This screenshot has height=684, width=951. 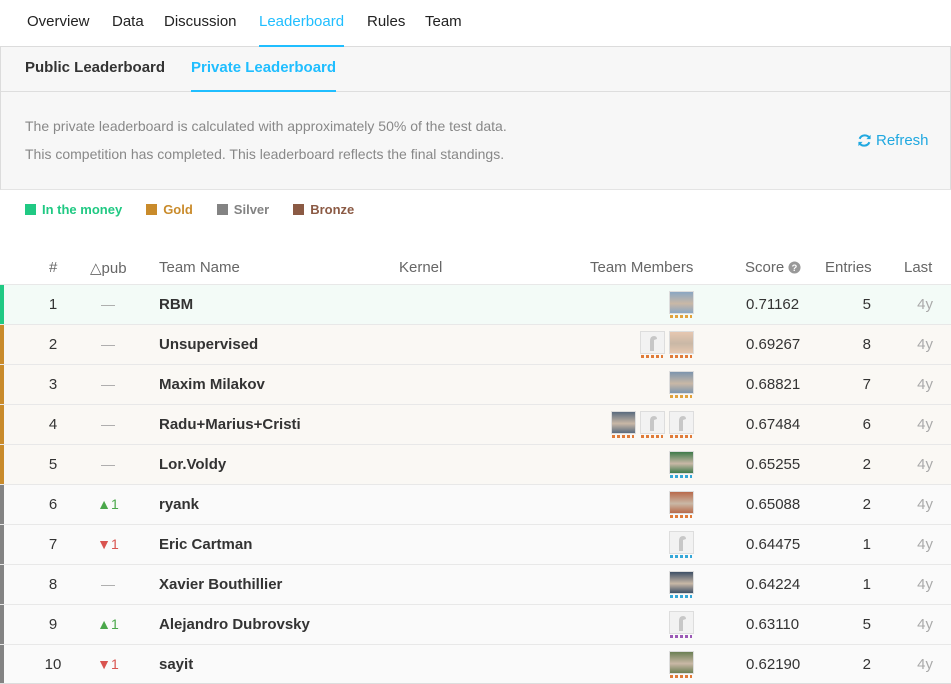 I want to click on team-name-link: Xavier Bouthillier, so click(x=220, y=584).